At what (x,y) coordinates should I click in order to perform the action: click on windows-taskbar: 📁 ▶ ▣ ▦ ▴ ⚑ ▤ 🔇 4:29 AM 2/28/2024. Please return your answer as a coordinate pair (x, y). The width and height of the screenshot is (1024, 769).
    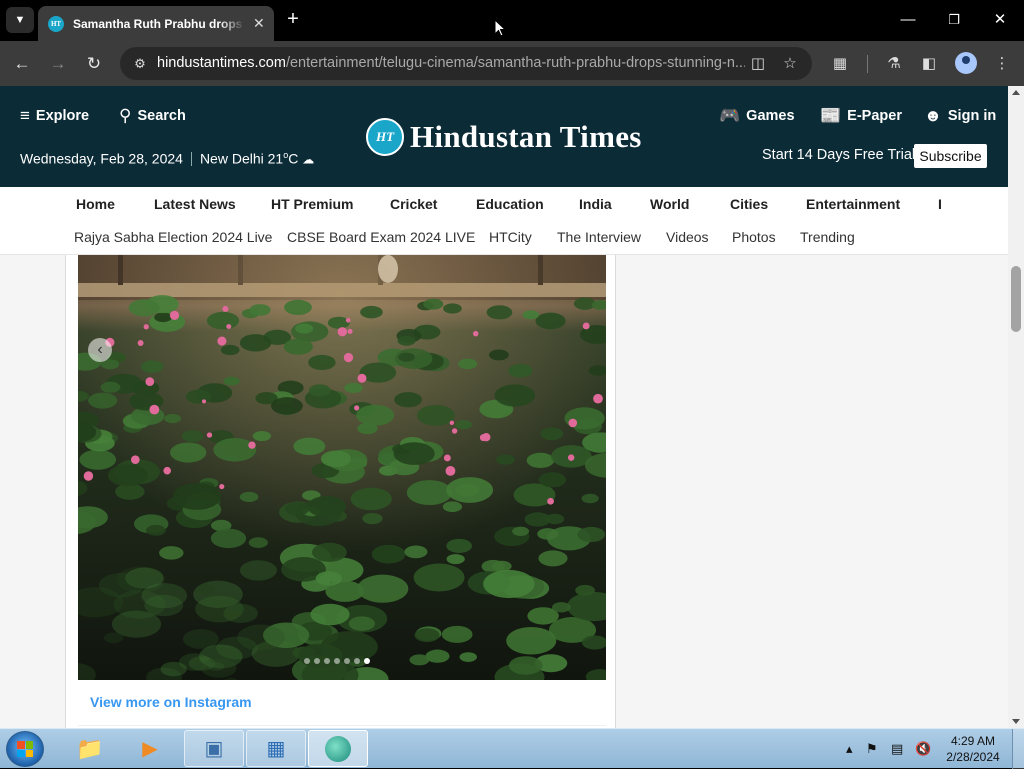
    Looking at the image, I should click on (512, 748).